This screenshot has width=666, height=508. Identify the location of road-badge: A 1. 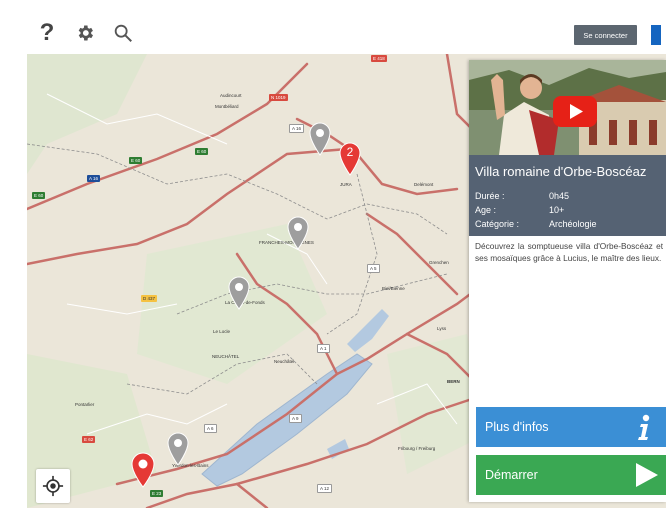
(323, 348).